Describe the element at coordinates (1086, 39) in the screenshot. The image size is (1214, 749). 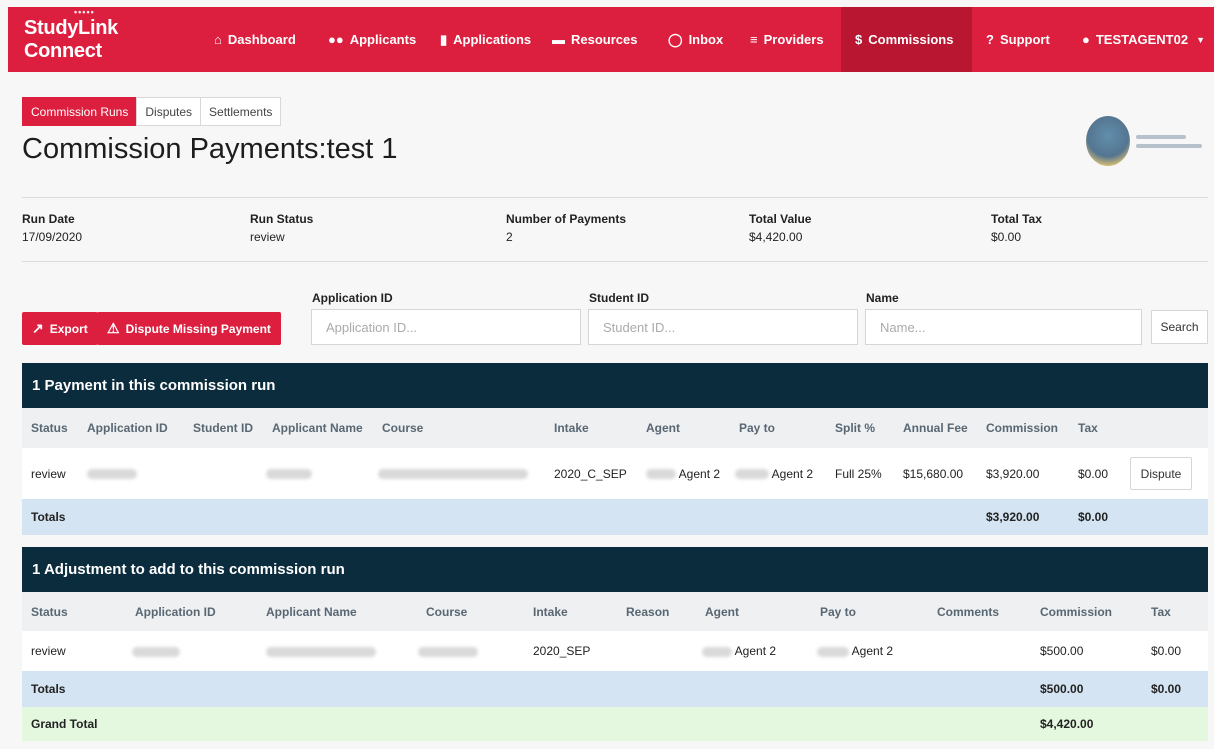
I see `user-icon: ●` at that location.